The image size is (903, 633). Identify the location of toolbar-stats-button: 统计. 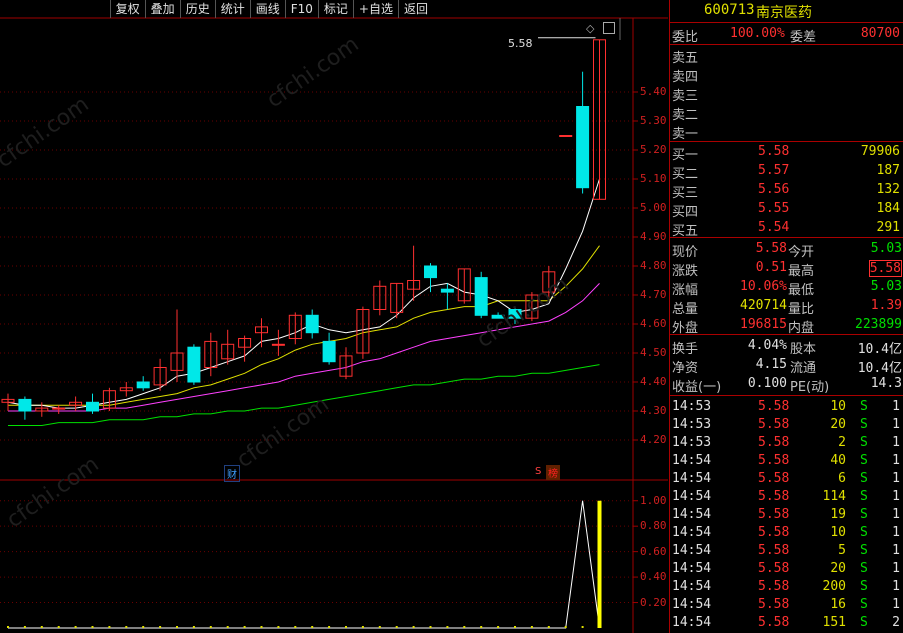
(232, 9).